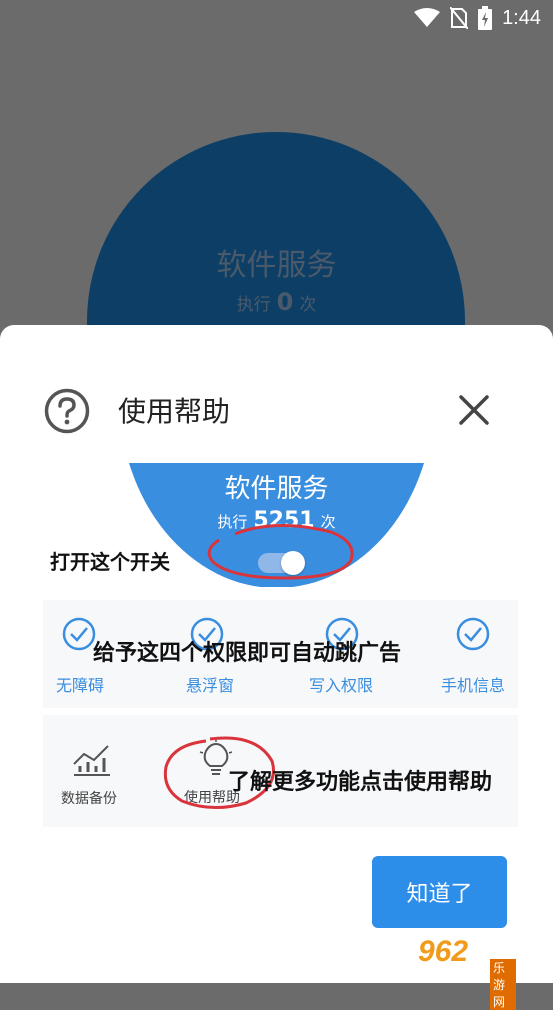  What do you see at coordinates (360, 782) in the screenshot?
I see `annotation-help: 了解更多功能点击使用帮助` at bounding box center [360, 782].